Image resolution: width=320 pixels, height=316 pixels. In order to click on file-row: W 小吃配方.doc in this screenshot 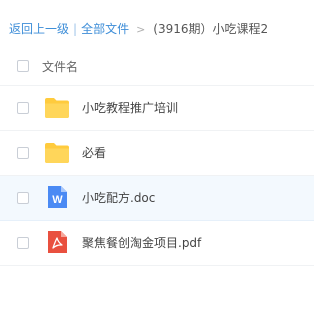, I will do `click(157, 198)`.